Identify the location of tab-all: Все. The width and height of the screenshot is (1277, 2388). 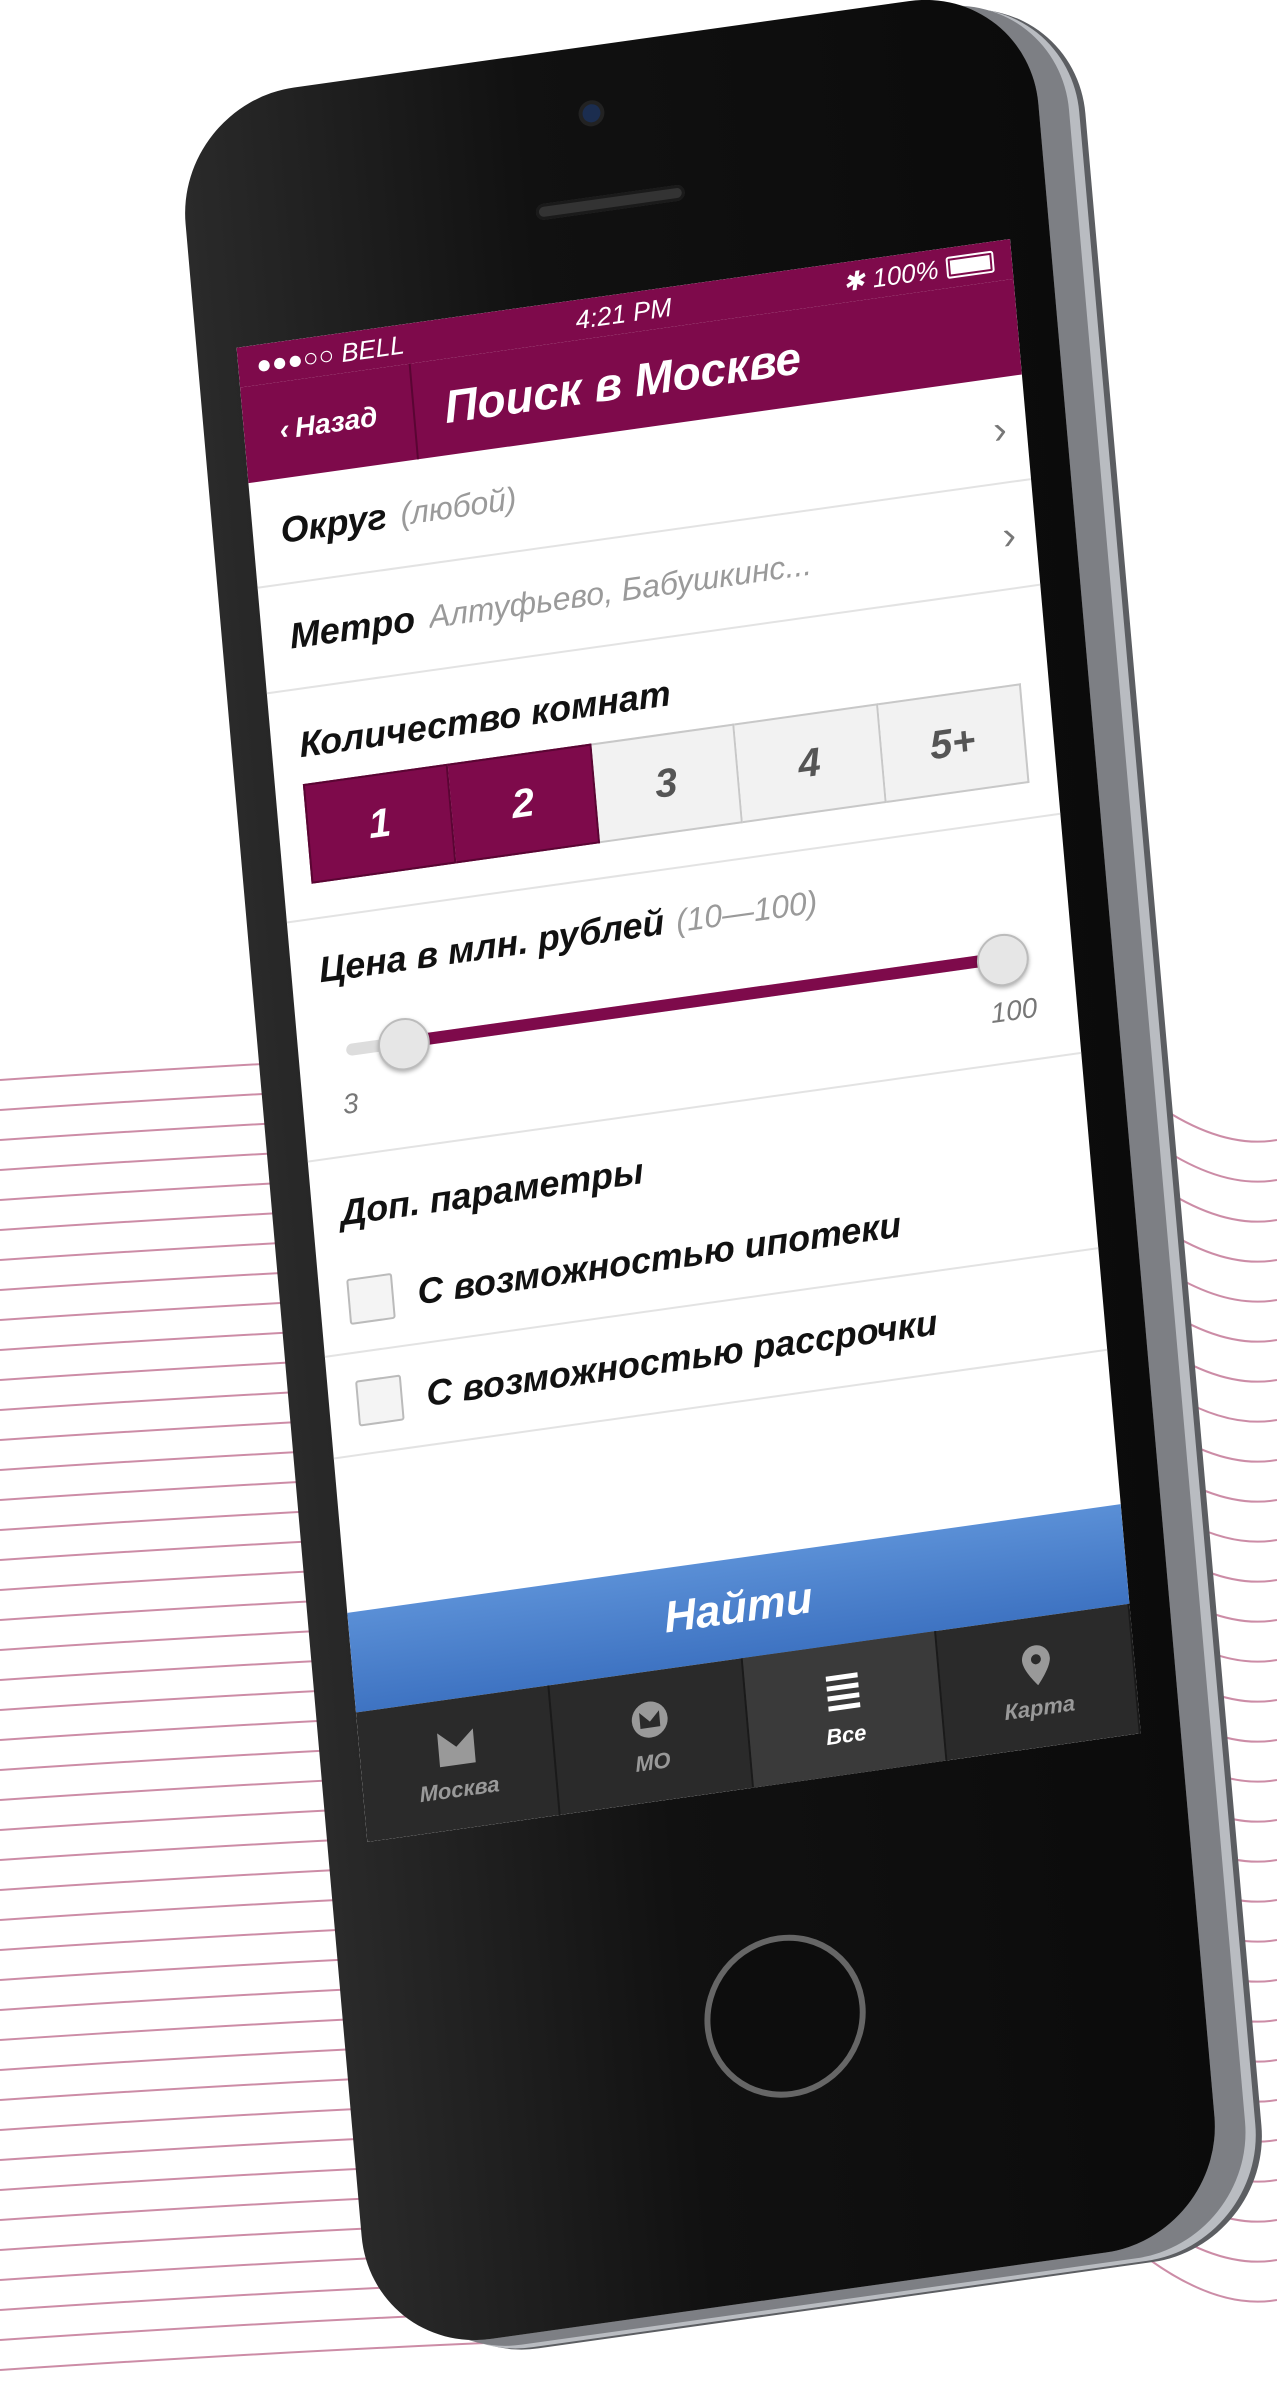
(845, 1709).